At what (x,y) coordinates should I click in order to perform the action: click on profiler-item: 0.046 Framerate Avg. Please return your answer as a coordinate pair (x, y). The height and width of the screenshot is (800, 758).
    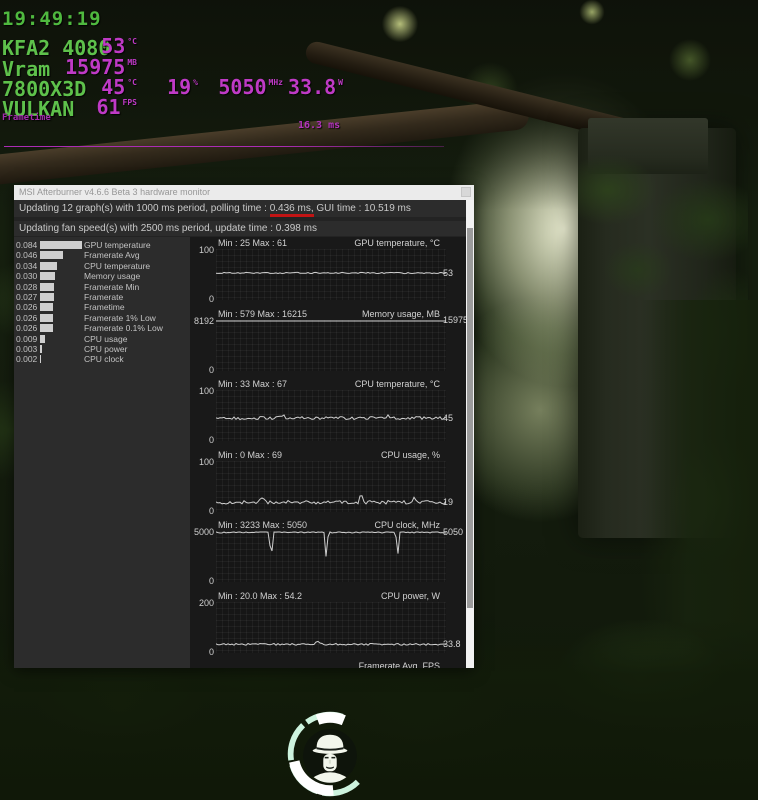
    Looking at the image, I should click on (102, 255).